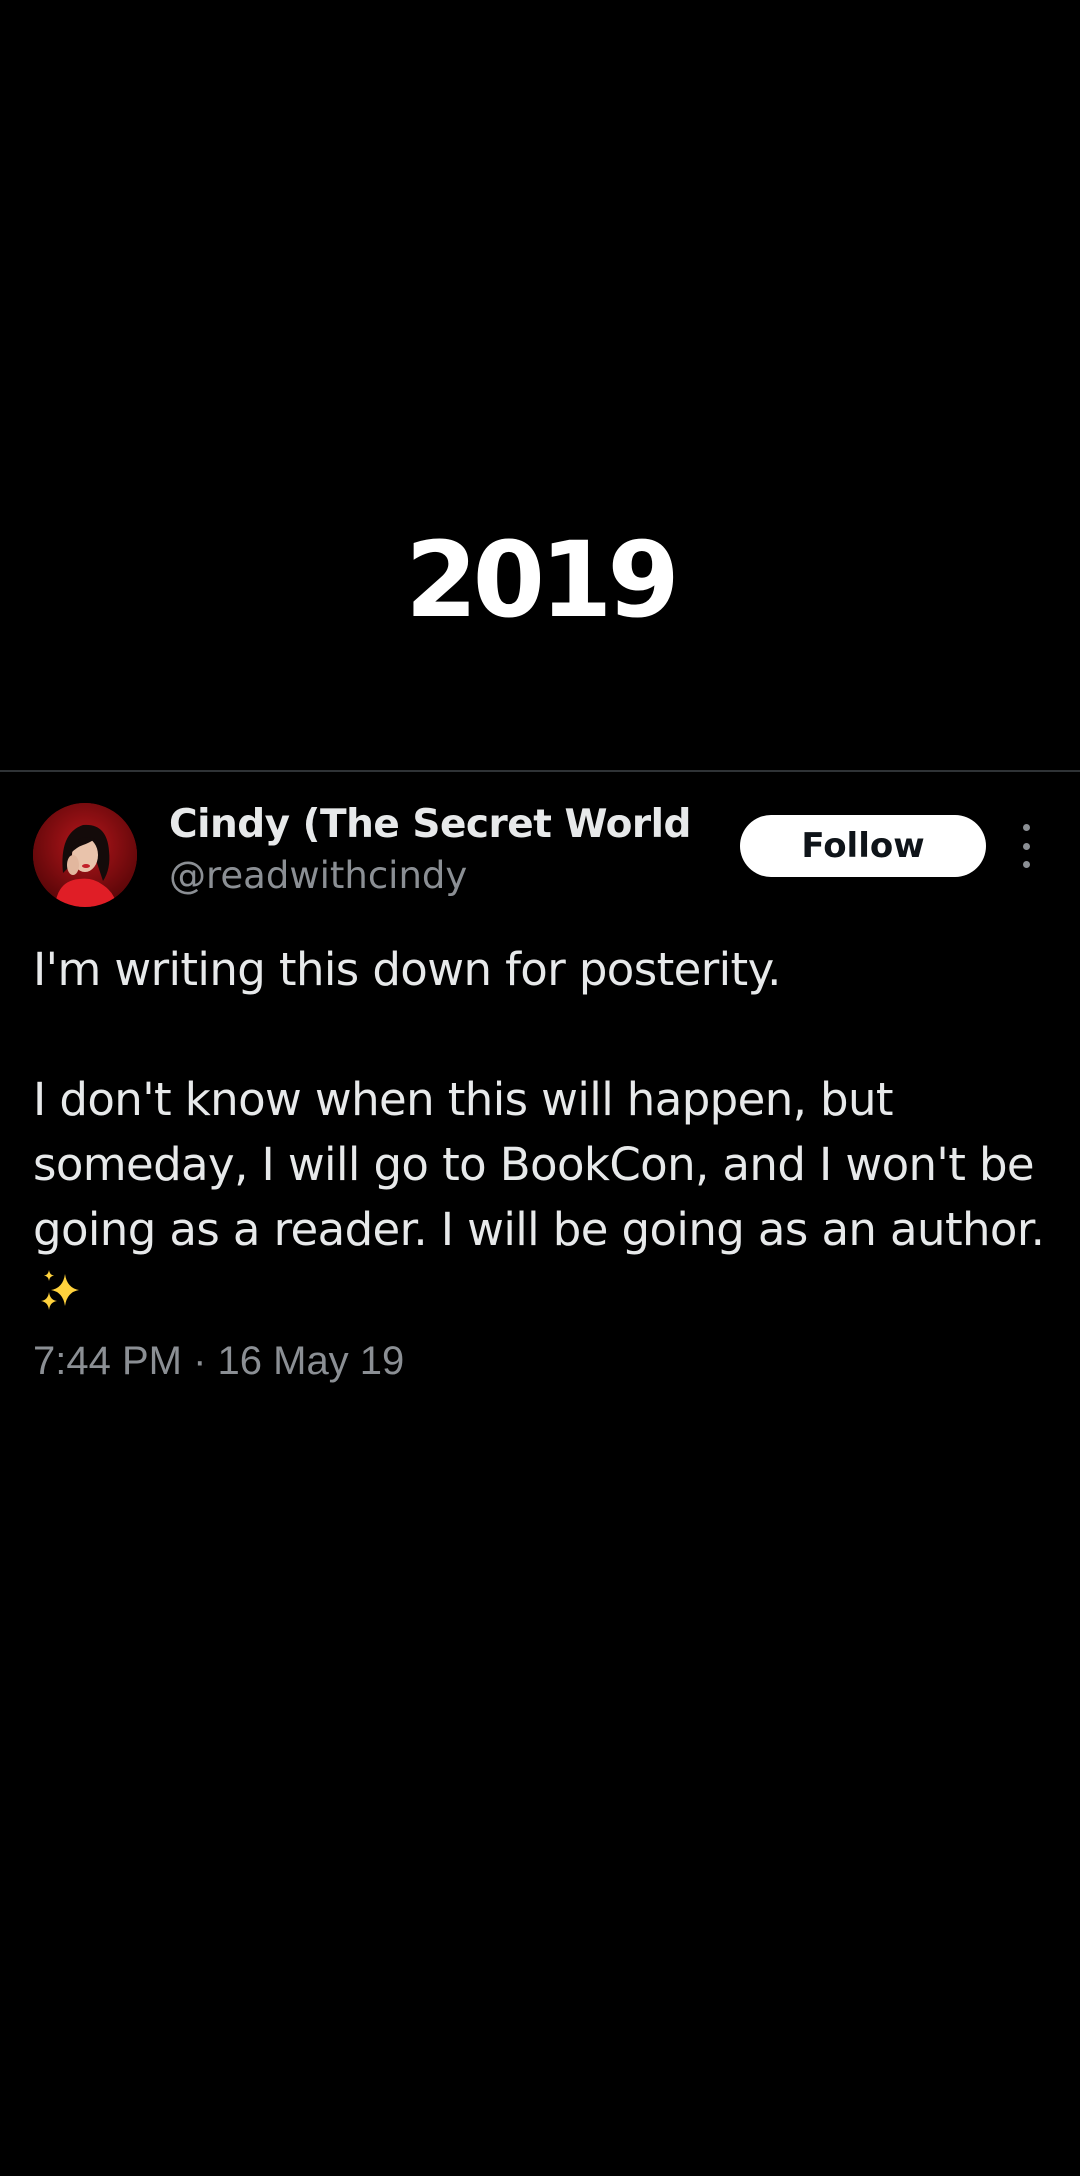 The width and height of the screenshot is (1080, 2176). I want to click on profile-photo-icon, so click(85, 855).